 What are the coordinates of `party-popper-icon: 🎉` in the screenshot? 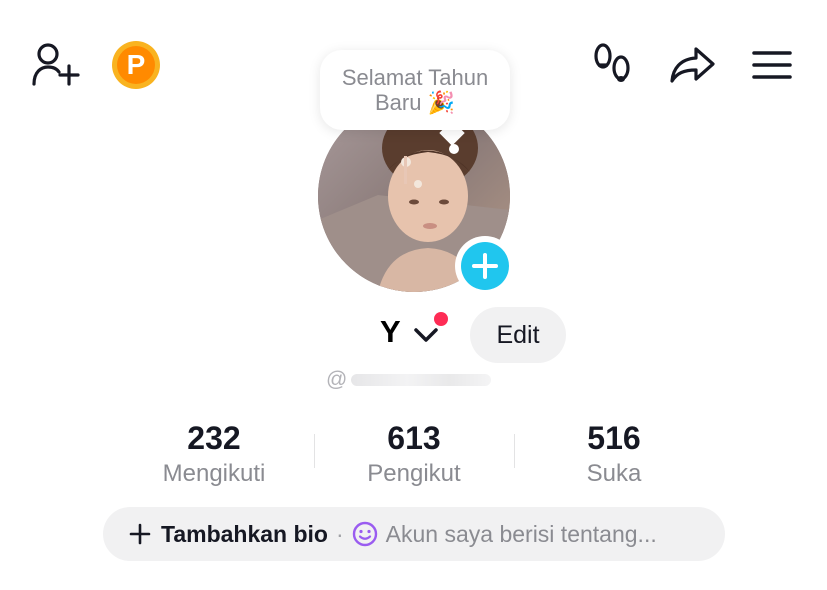 It's located at (441, 102).